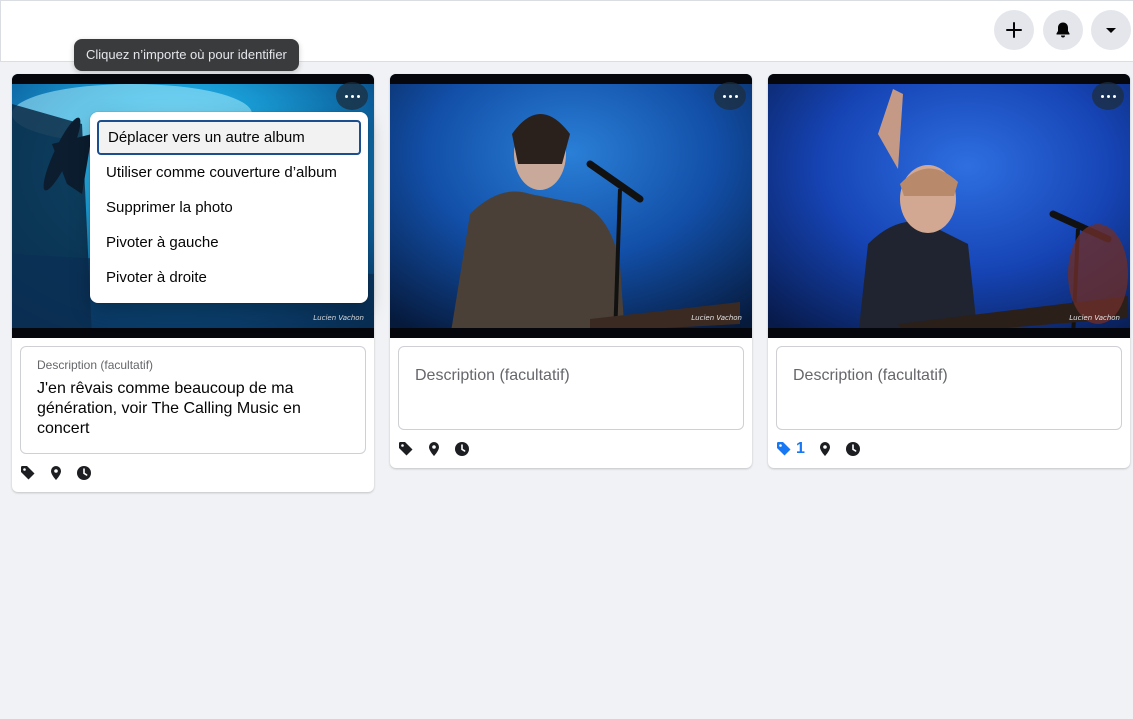 Image resolution: width=1133 pixels, height=719 pixels. Describe the element at coordinates (229, 137) in the screenshot. I see `menu-item-move-to-album: Déplacer vers un autre album` at that location.